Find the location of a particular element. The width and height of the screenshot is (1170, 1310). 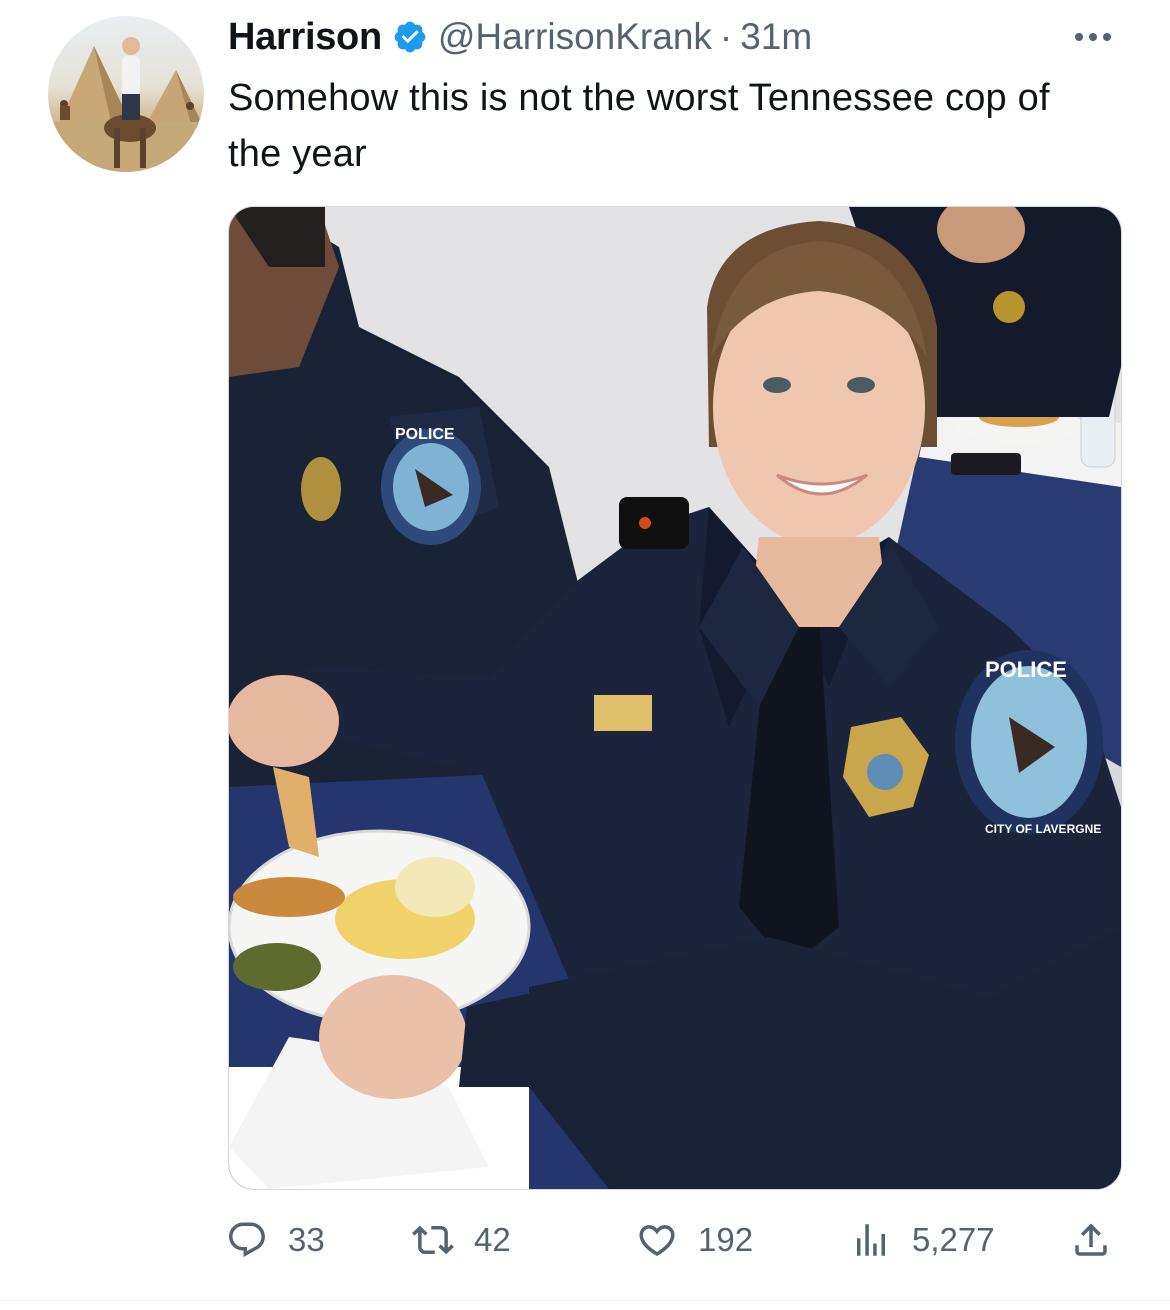

reply-icon is located at coordinates (247, 1239).